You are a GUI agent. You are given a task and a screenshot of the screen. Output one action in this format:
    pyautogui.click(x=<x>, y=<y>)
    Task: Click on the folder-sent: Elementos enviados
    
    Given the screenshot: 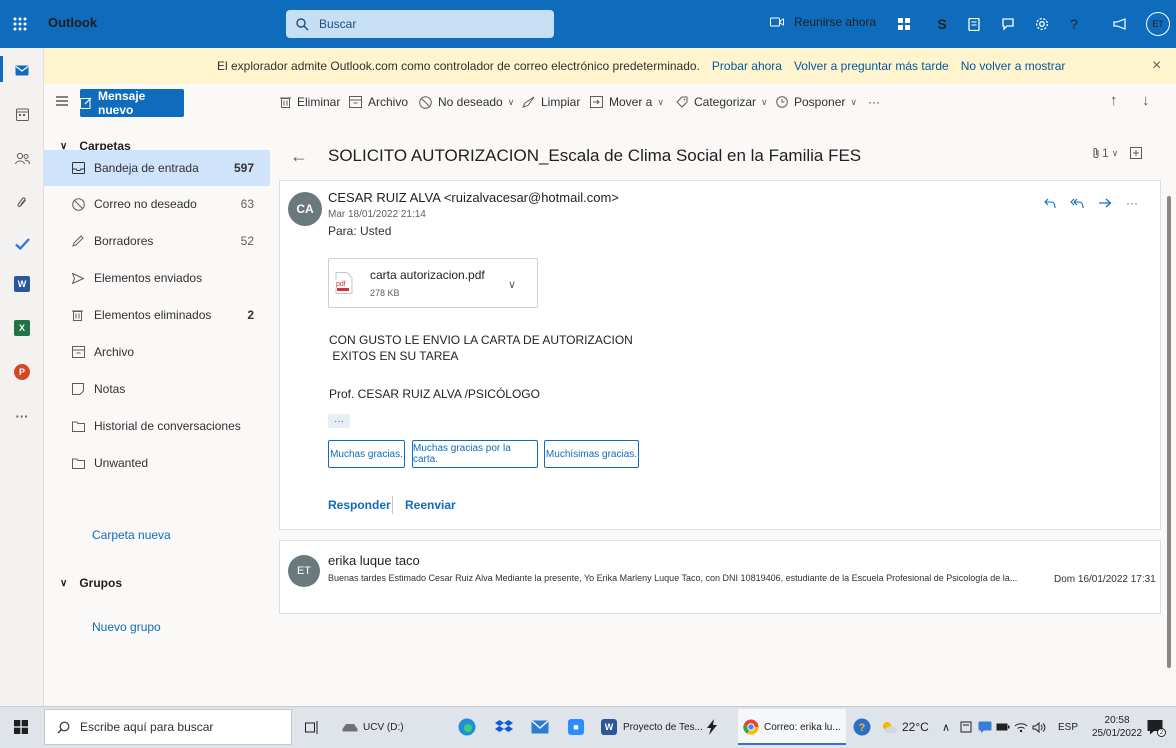 What is the action you would take?
    pyautogui.click(x=157, y=278)
    